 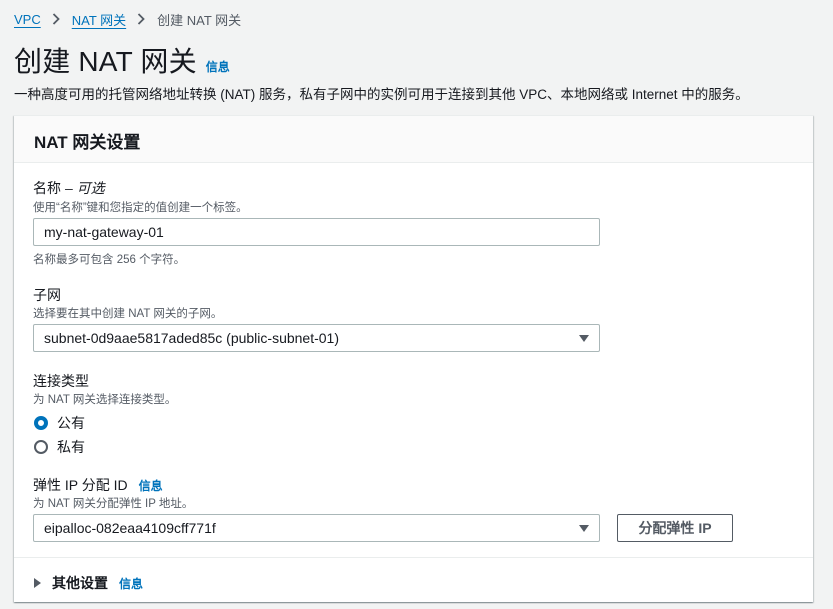 What do you see at coordinates (99, 19) in the screenshot?
I see `breadcrumb-nat-gateways: NAT 网关` at bounding box center [99, 19].